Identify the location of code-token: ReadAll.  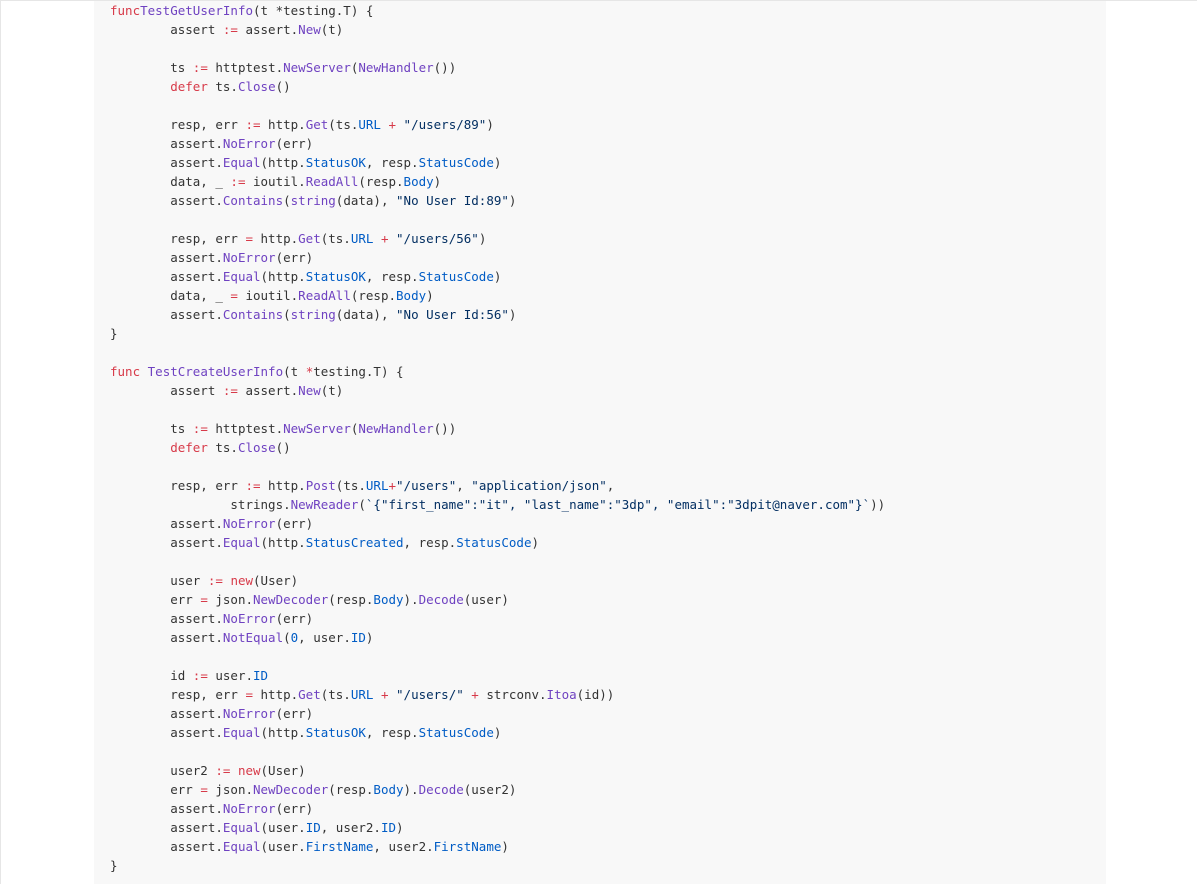
(332, 181).